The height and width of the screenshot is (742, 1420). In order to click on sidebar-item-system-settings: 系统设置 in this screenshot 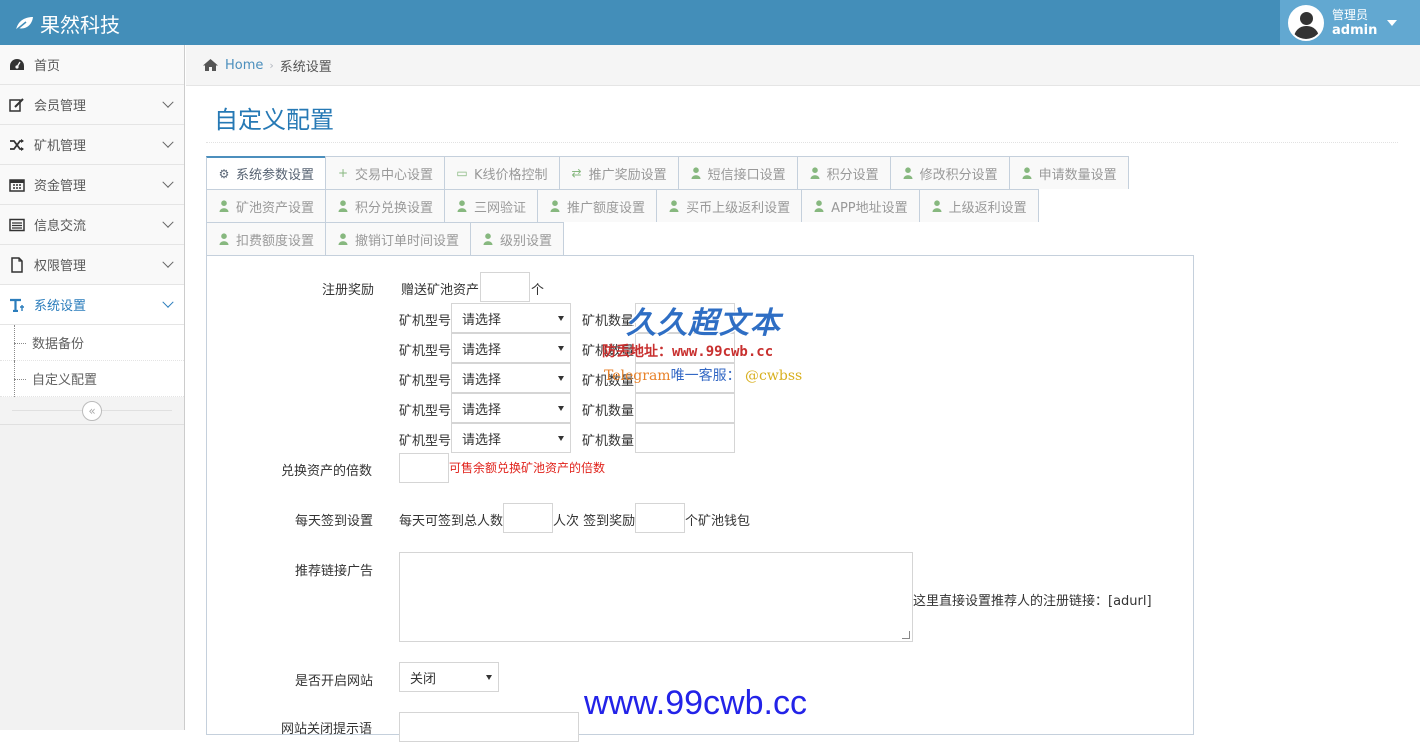, I will do `click(92, 305)`.